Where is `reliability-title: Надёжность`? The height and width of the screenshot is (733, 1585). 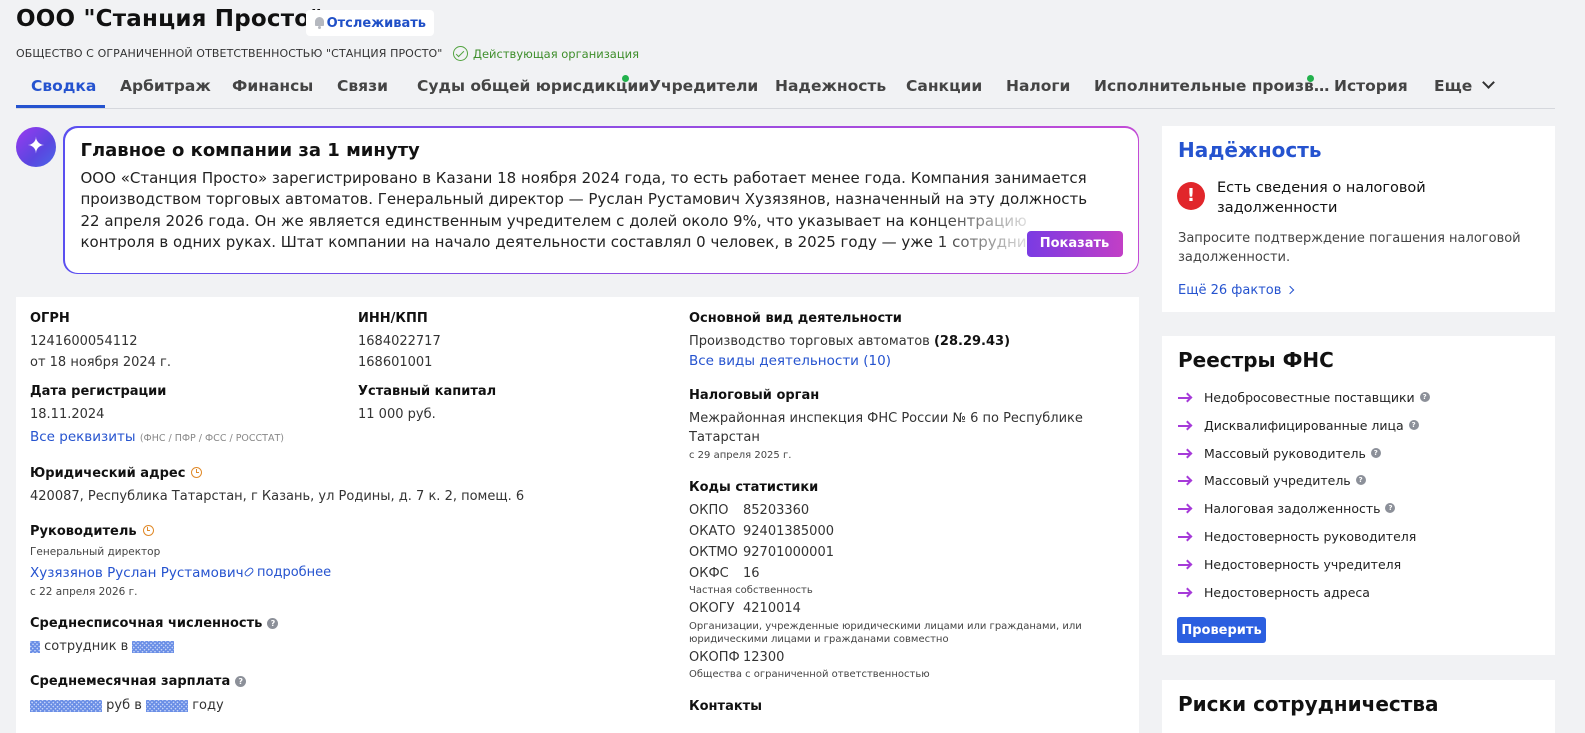 reliability-title: Надёжность is located at coordinates (1250, 150).